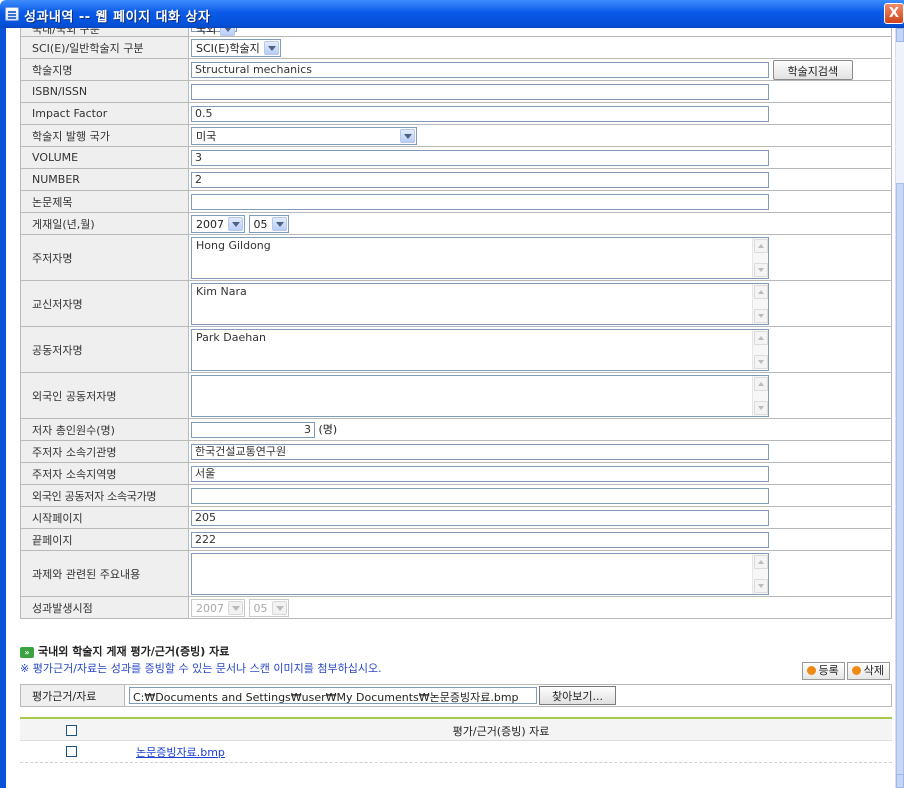 The image size is (904, 788). I want to click on title-bar: 성과내역 -- 웹 페이지 대화 상자 X, so click(452, 14).